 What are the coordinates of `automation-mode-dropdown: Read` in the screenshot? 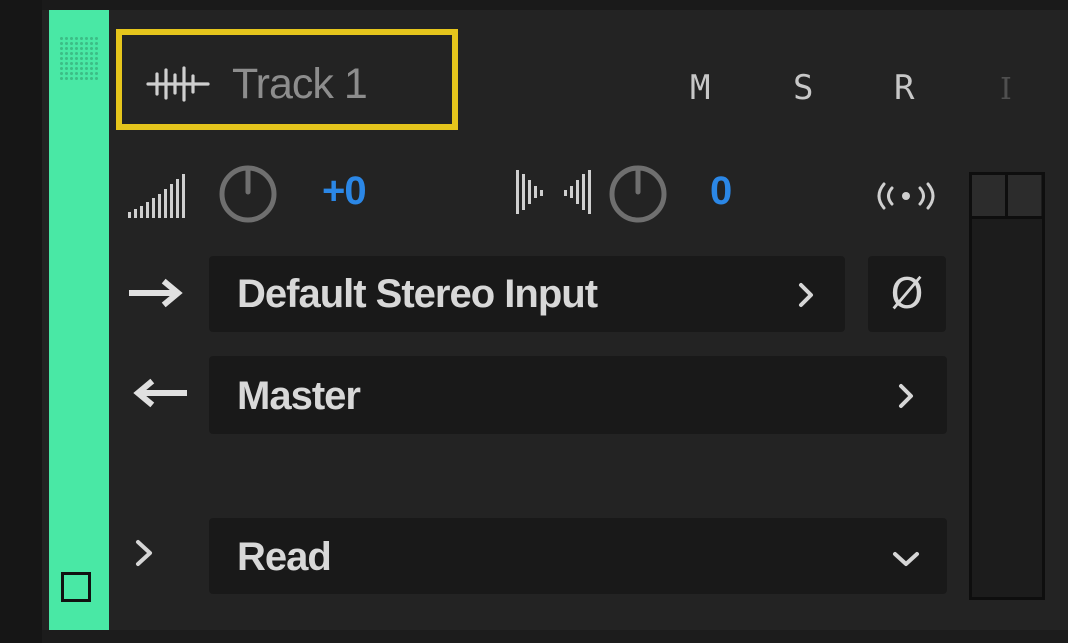 It's located at (578, 556).